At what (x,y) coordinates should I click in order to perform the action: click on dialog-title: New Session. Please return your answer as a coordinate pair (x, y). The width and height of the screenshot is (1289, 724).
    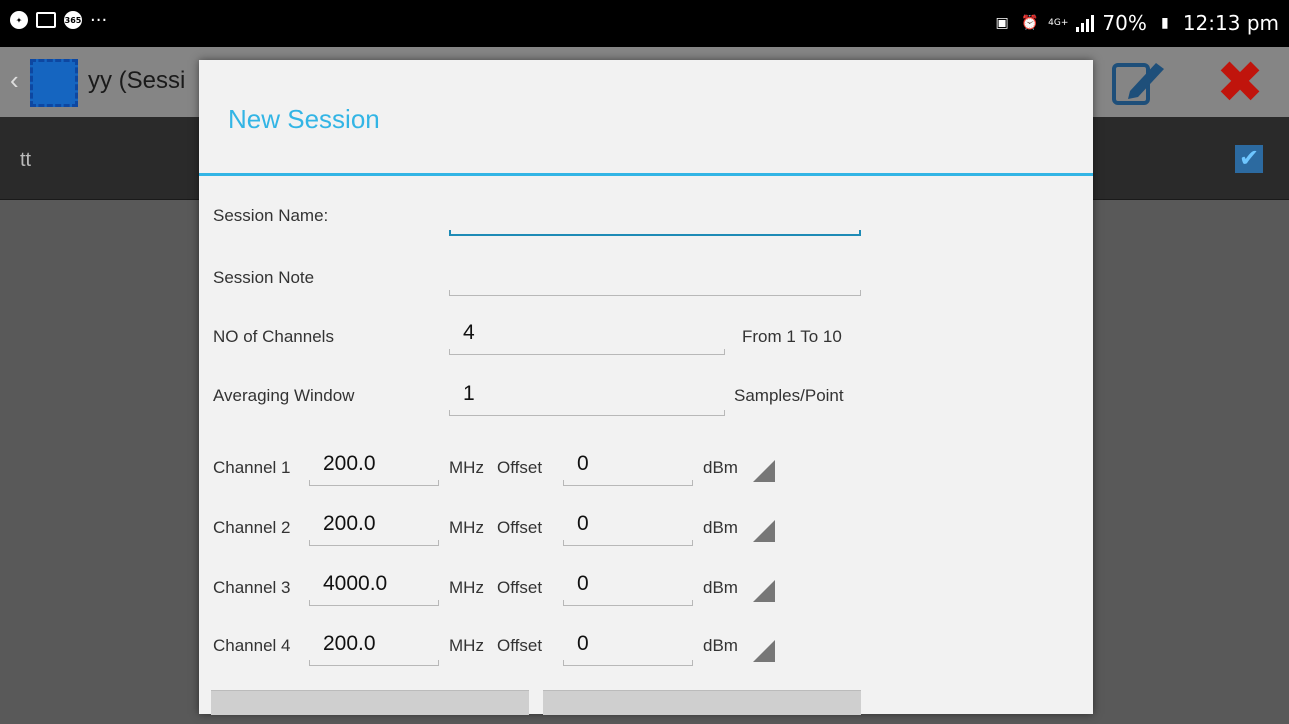
    Looking at the image, I should click on (304, 119).